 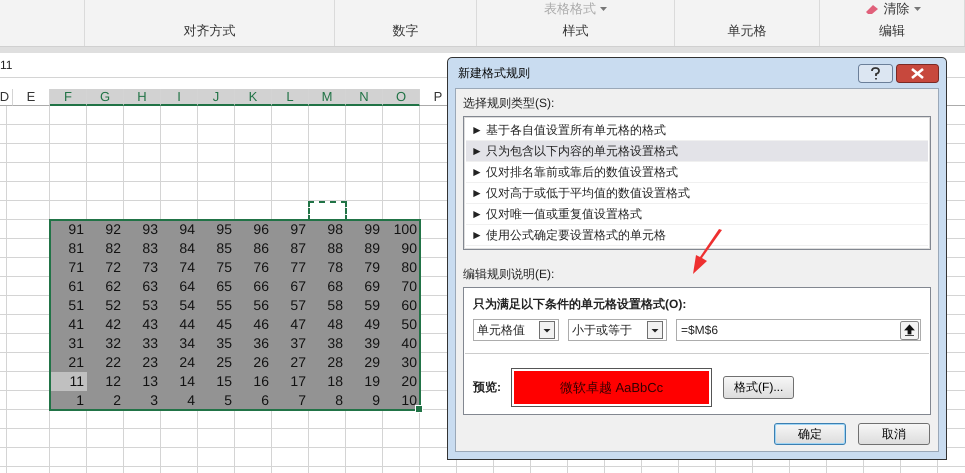 I want to click on preview-label: 预览:, so click(x=487, y=387).